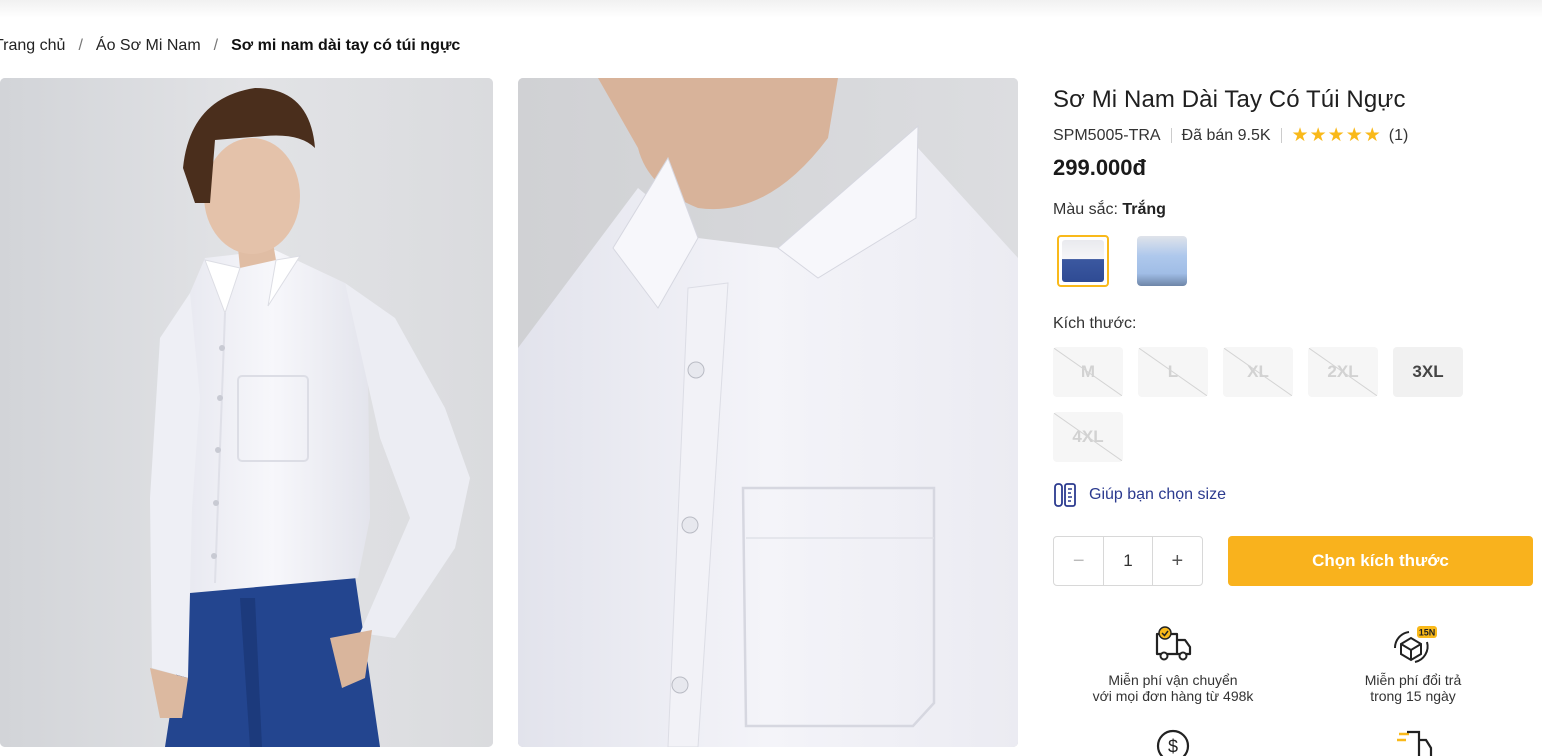 This screenshot has width=1542, height=756. What do you see at coordinates (1413, 680) in the screenshot?
I see `benefit-line1: Miễn phí đổi trả` at bounding box center [1413, 680].